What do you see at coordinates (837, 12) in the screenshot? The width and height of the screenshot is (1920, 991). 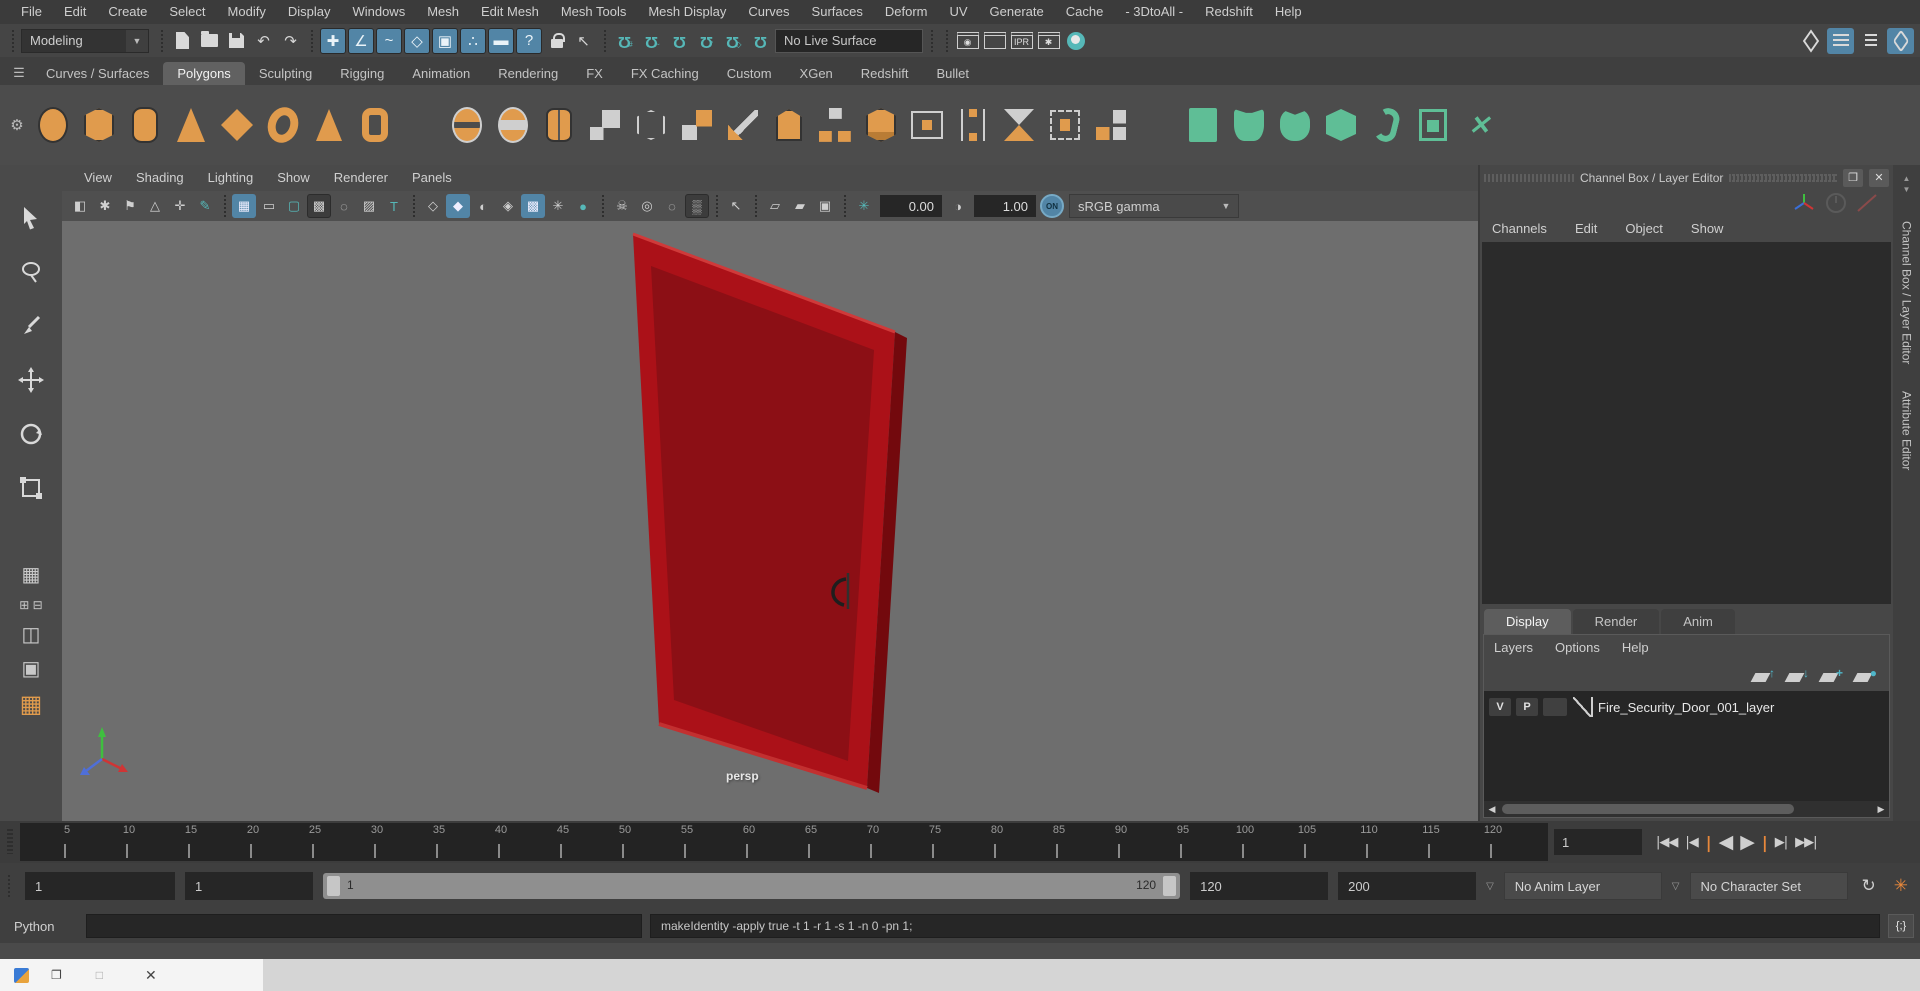 I see `menu-item: Surfaces` at bounding box center [837, 12].